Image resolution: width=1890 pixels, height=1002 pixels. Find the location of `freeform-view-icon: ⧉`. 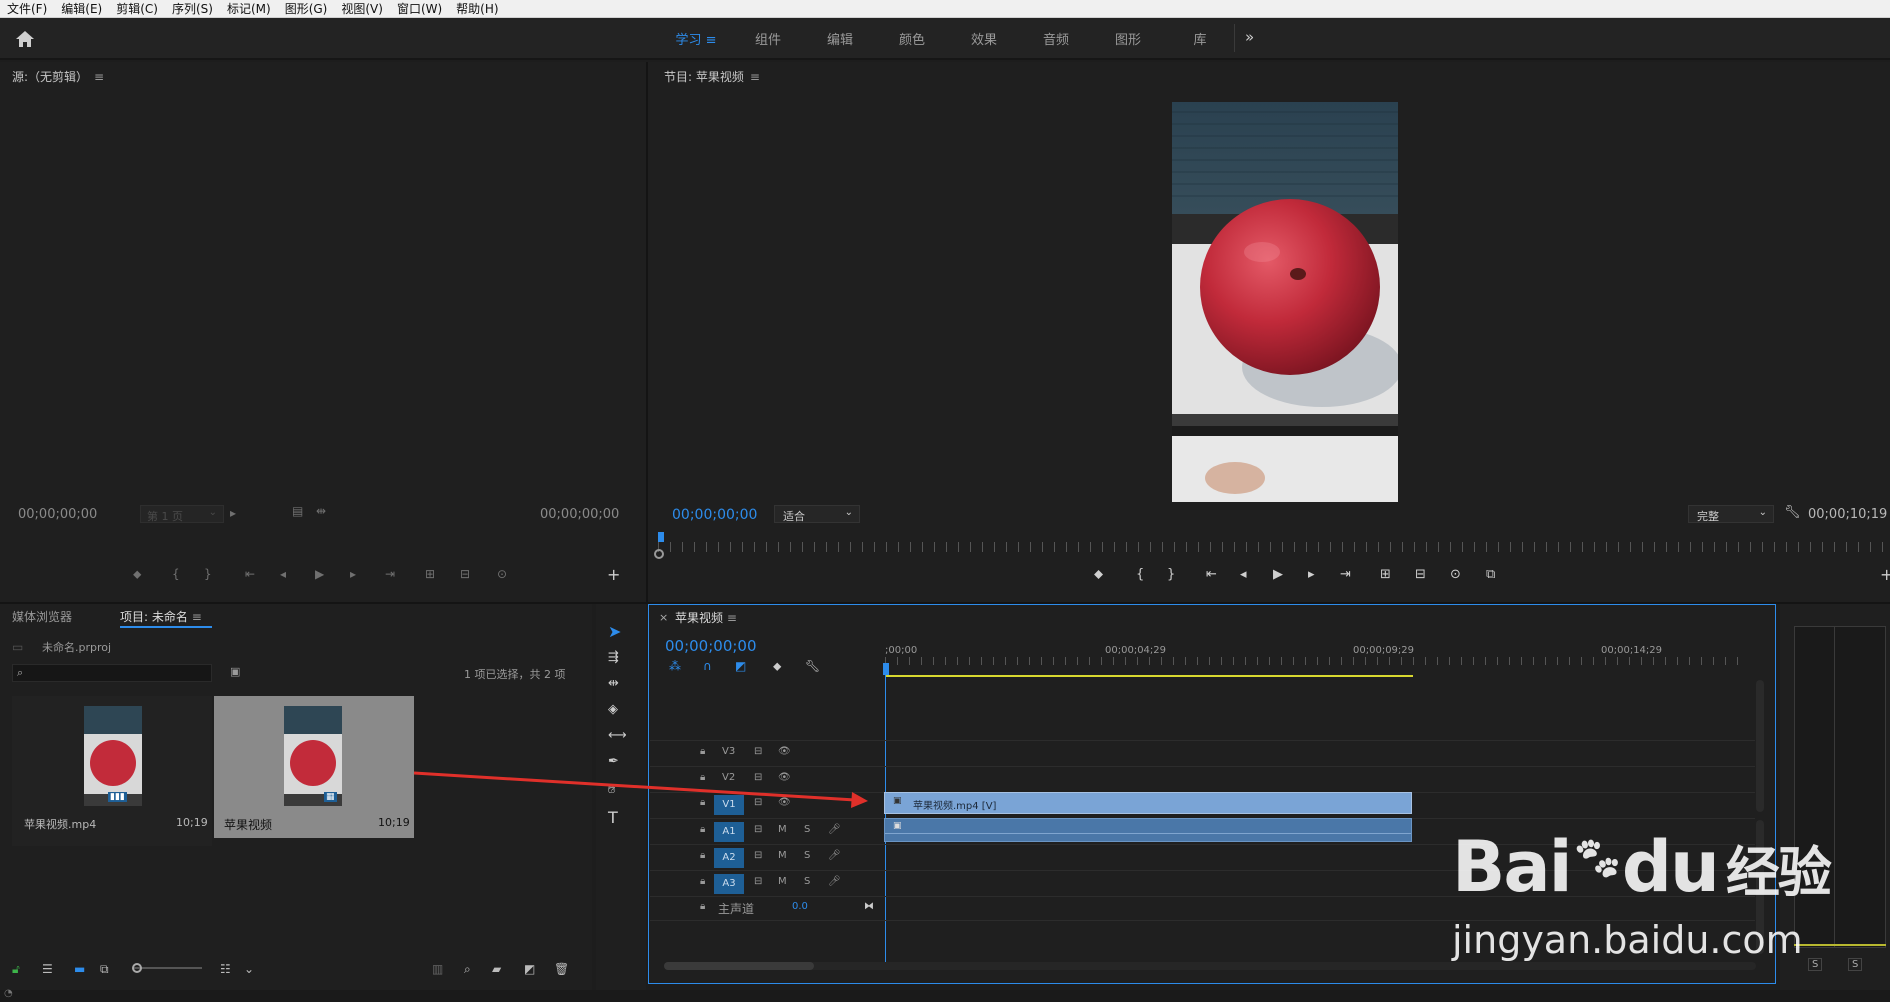

freeform-view-icon: ⧉ is located at coordinates (104, 969).